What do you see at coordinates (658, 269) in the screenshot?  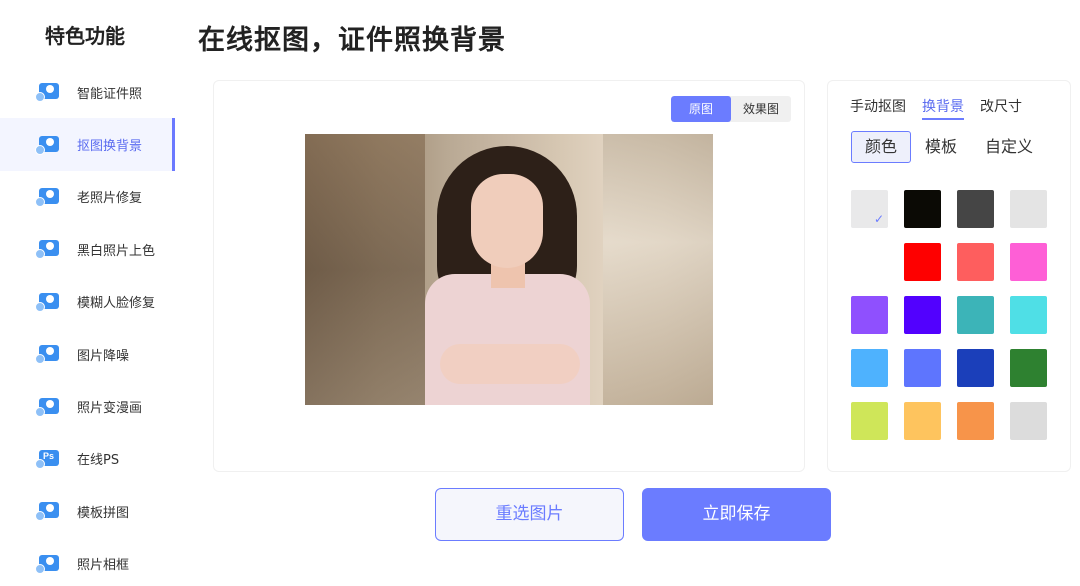 I see `background-blur-right` at bounding box center [658, 269].